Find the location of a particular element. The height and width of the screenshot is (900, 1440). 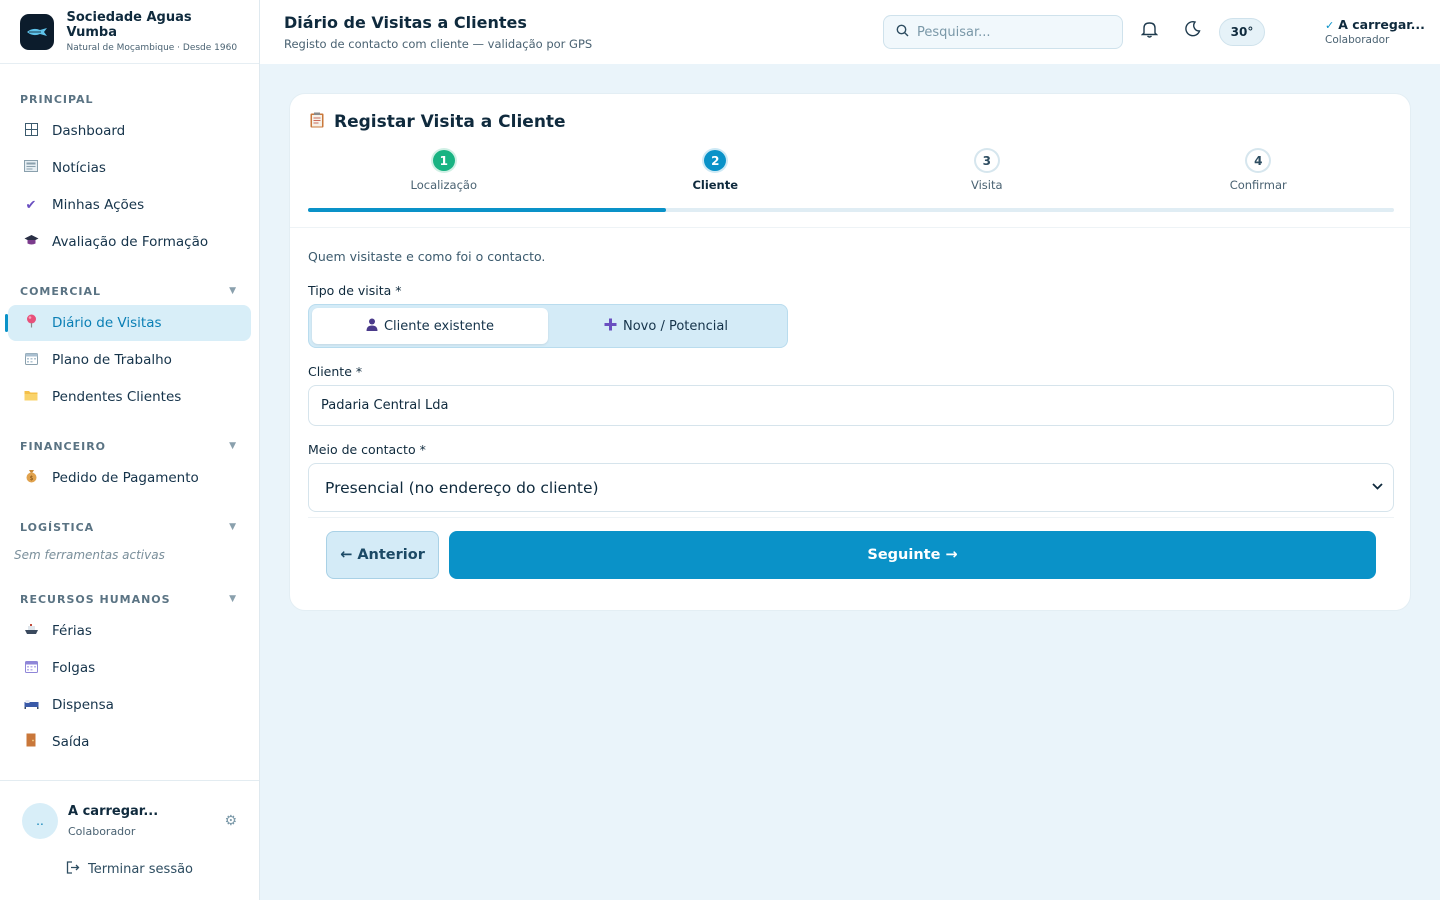

sidebar-item-dashboard: Dashboard is located at coordinates (129, 131).